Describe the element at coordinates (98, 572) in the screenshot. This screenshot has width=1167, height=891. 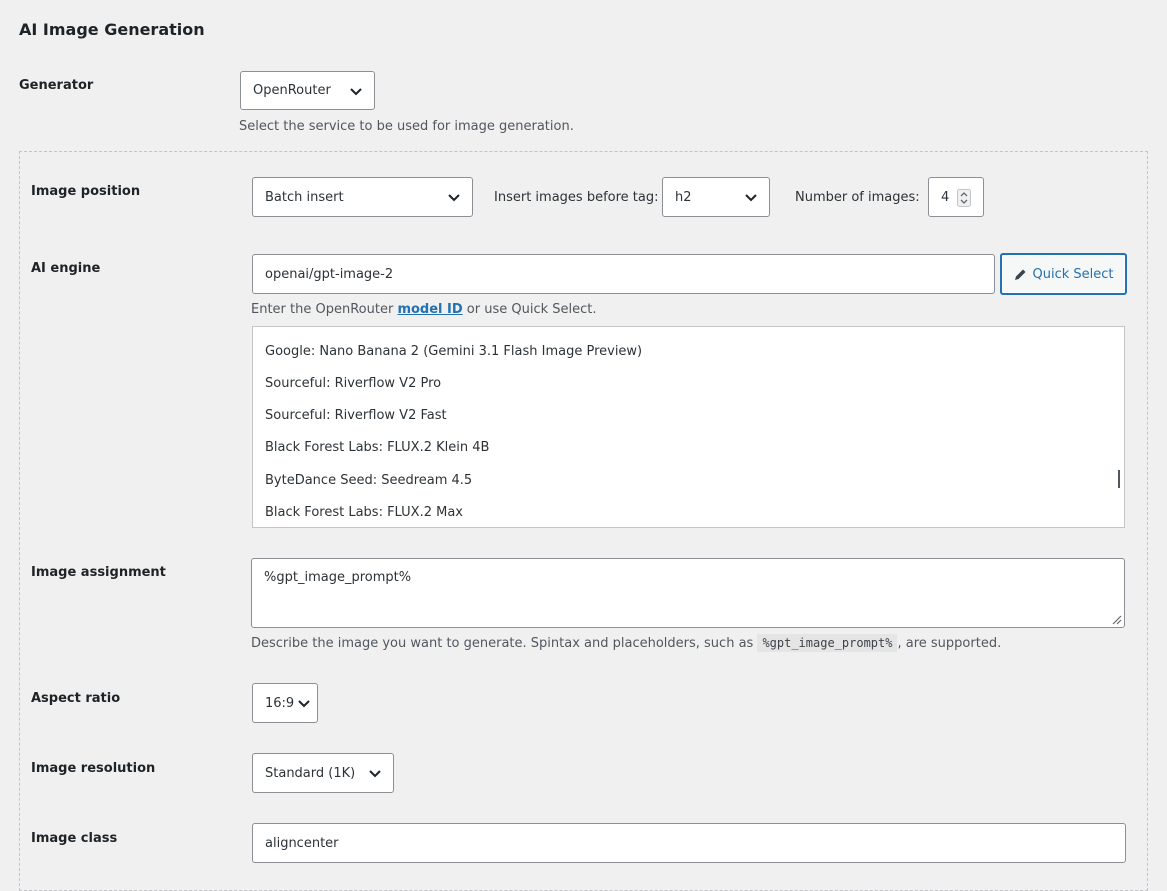
I see `image-assignment-label: Image assignment` at that location.